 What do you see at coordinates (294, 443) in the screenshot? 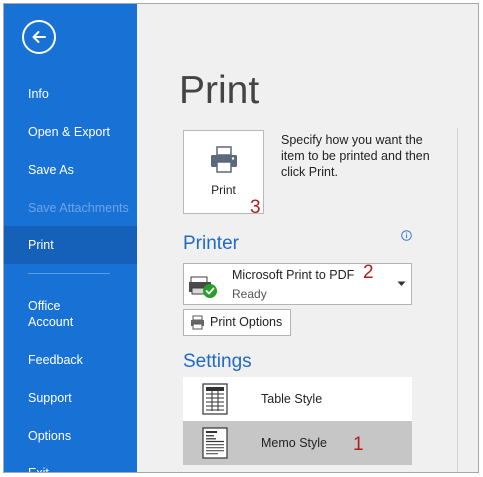
I see `style-memo-label: Memo Style` at bounding box center [294, 443].